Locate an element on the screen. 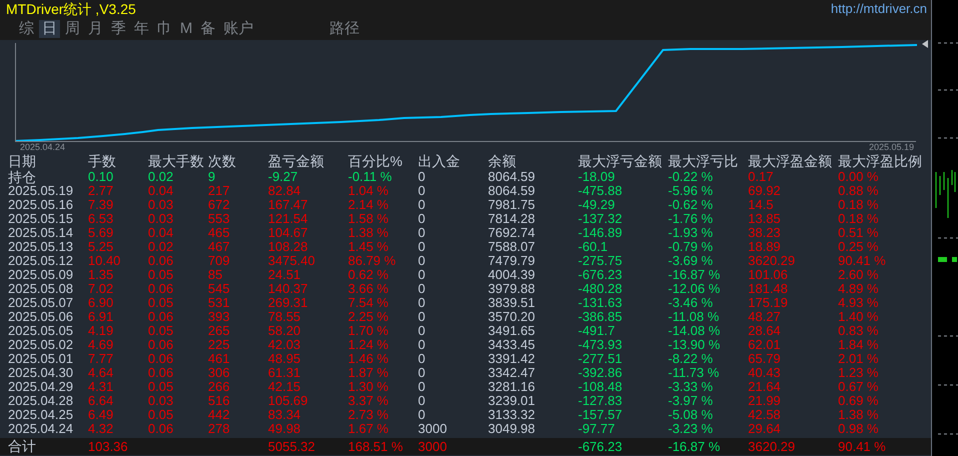 This screenshot has height=456, width=958. table-cell-text: 2025.05.07 is located at coordinates (41, 303).